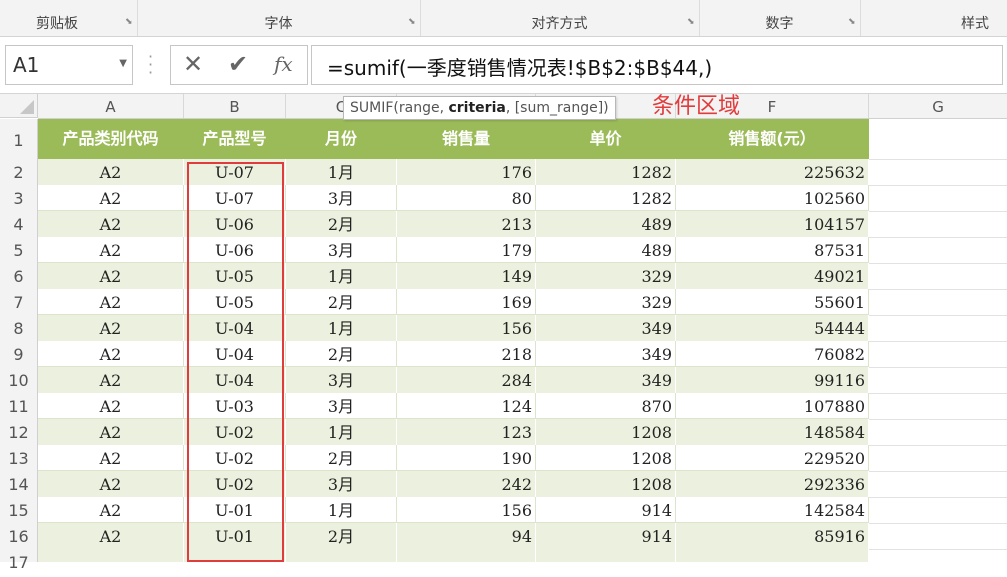 Image resolution: width=1007 pixels, height=577 pixels. What do you see at coordinates (341, 139) in the screenshot?
I see `header-cell: 月份` at bounding box center [341, 139].